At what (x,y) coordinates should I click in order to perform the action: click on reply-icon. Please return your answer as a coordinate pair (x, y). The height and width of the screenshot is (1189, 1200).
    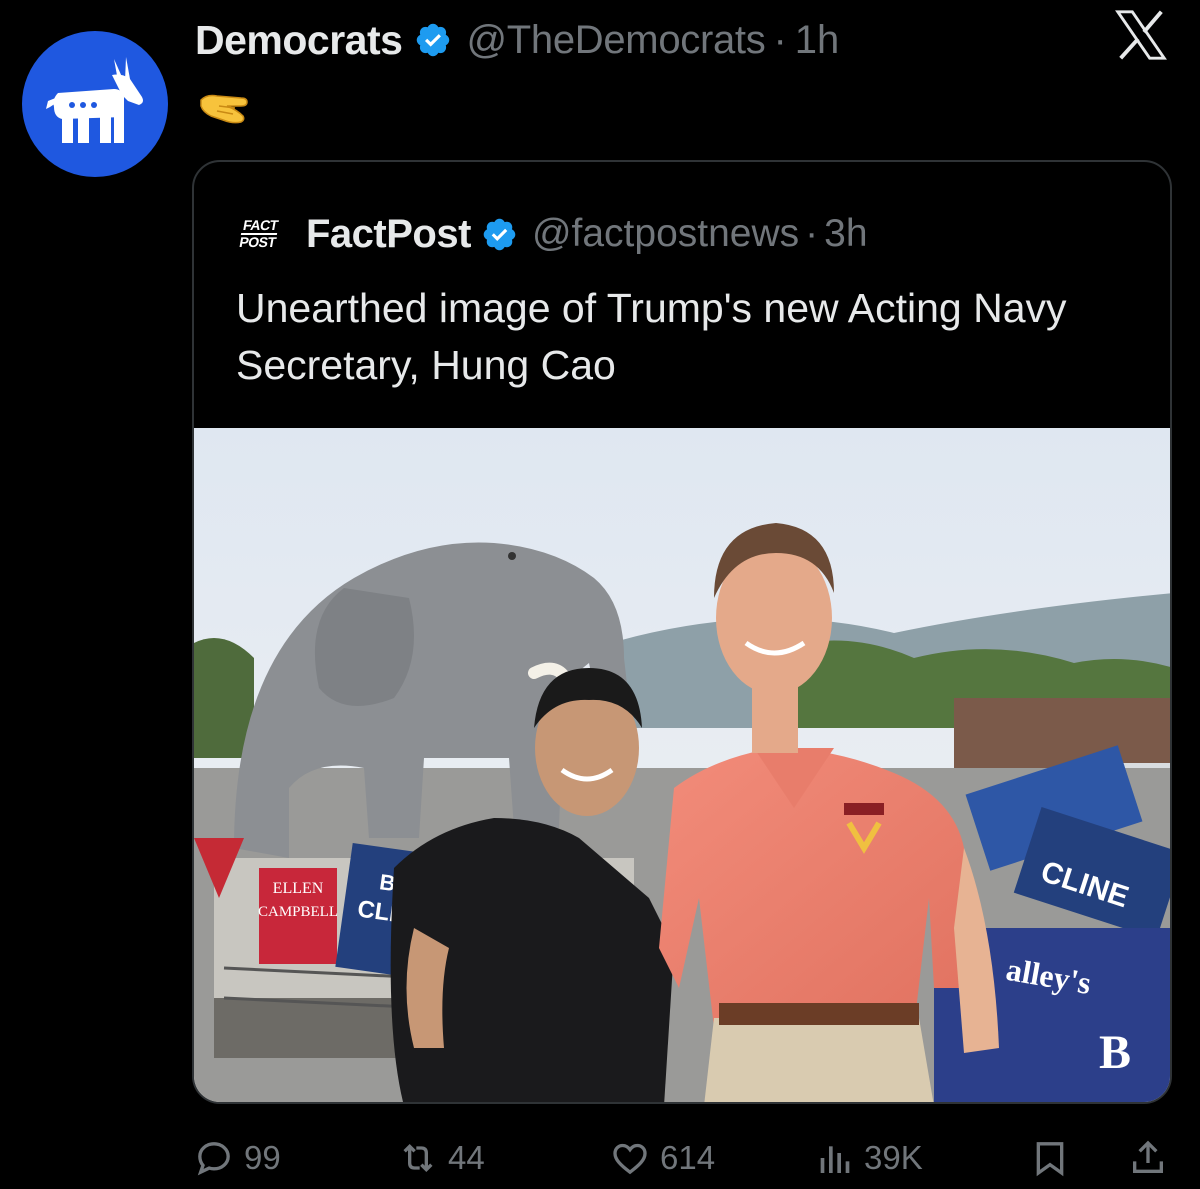
    Looking at the image, I should click on (214, 1158).